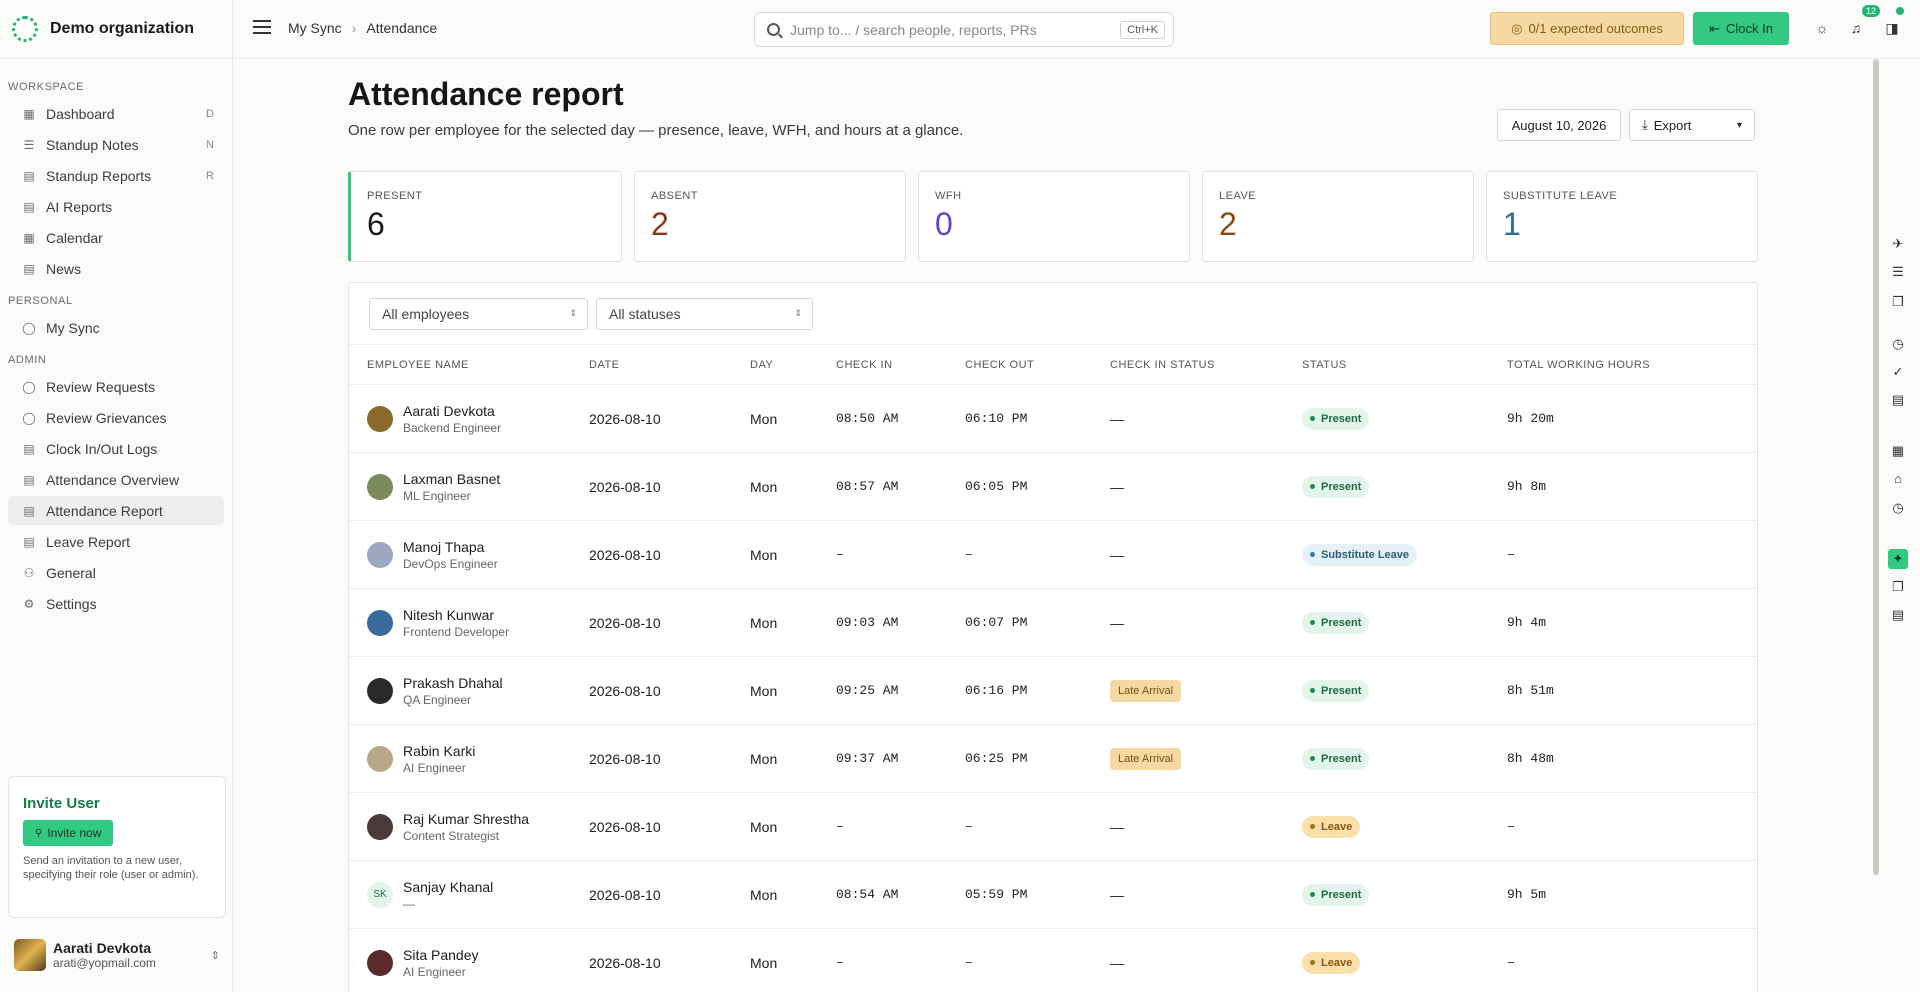 This screenshot has height=992, width=1920. I want to click on employee-cell: Rabin Karki AI Engineer, so click(469, 759).